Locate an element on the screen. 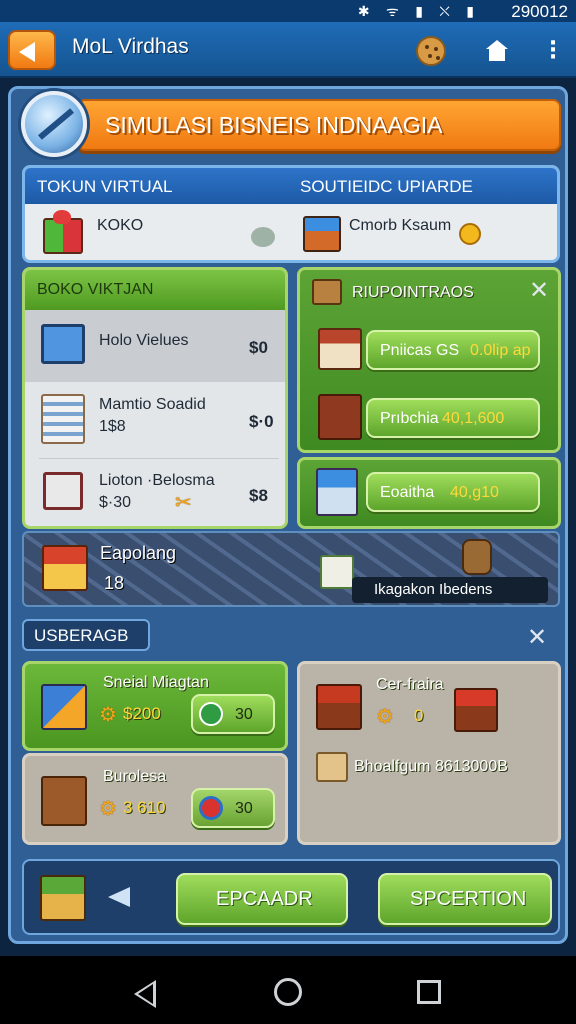 The image size is (576, 1024). upgrade-value: 0.0lip ap is located at coordinates (500, 350).